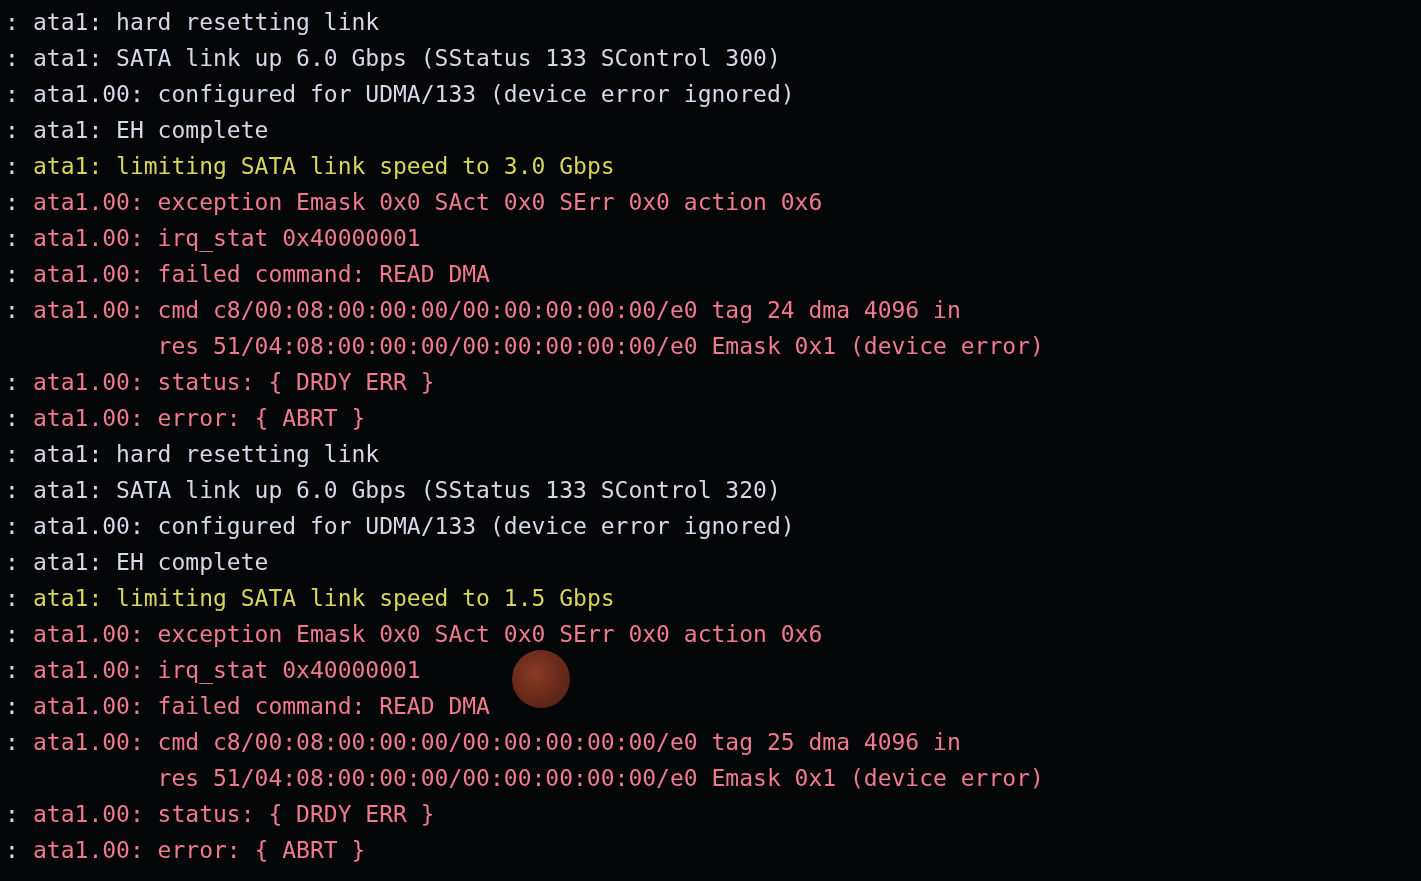  What do you see at coordinates (541, 679) in the screenshot?
I see `moon-drawing` at bounding box center [541, 679].